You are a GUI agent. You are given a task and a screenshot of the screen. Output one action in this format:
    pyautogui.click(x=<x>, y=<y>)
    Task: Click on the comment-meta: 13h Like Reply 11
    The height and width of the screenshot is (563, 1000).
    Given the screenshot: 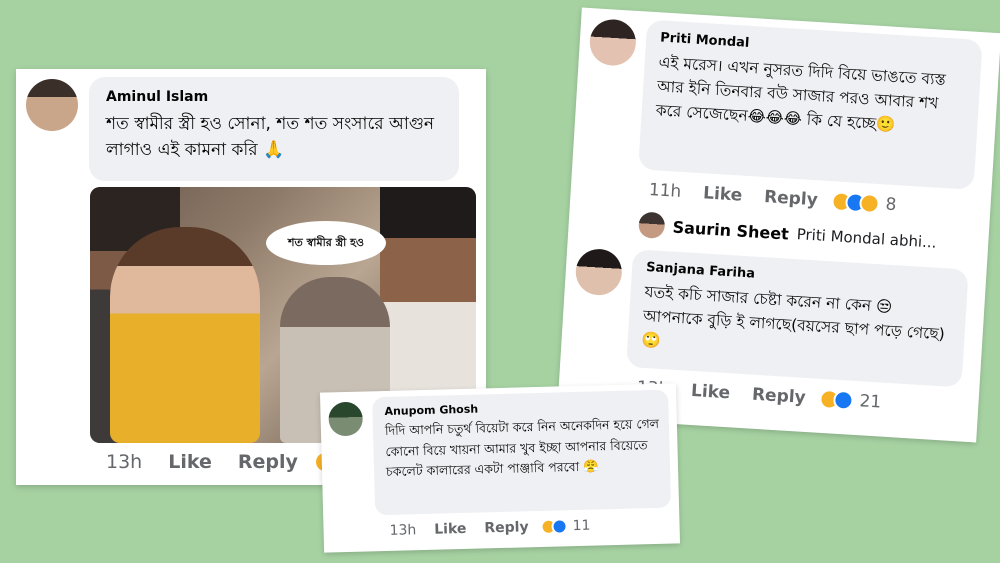 What is the action you would take?
    pyautogui.click(x=489, y=528)
    